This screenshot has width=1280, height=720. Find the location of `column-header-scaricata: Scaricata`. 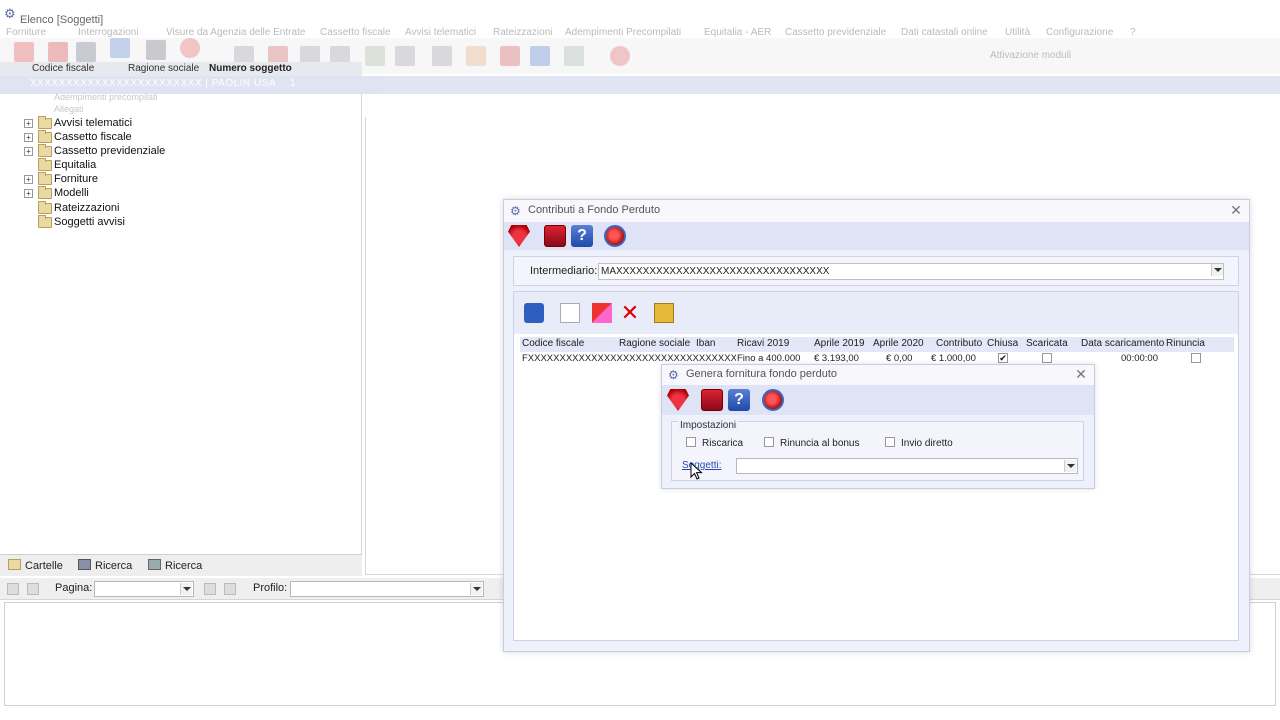

column-header-scaricata: Scaricata is located at coordinates (1047, 343).